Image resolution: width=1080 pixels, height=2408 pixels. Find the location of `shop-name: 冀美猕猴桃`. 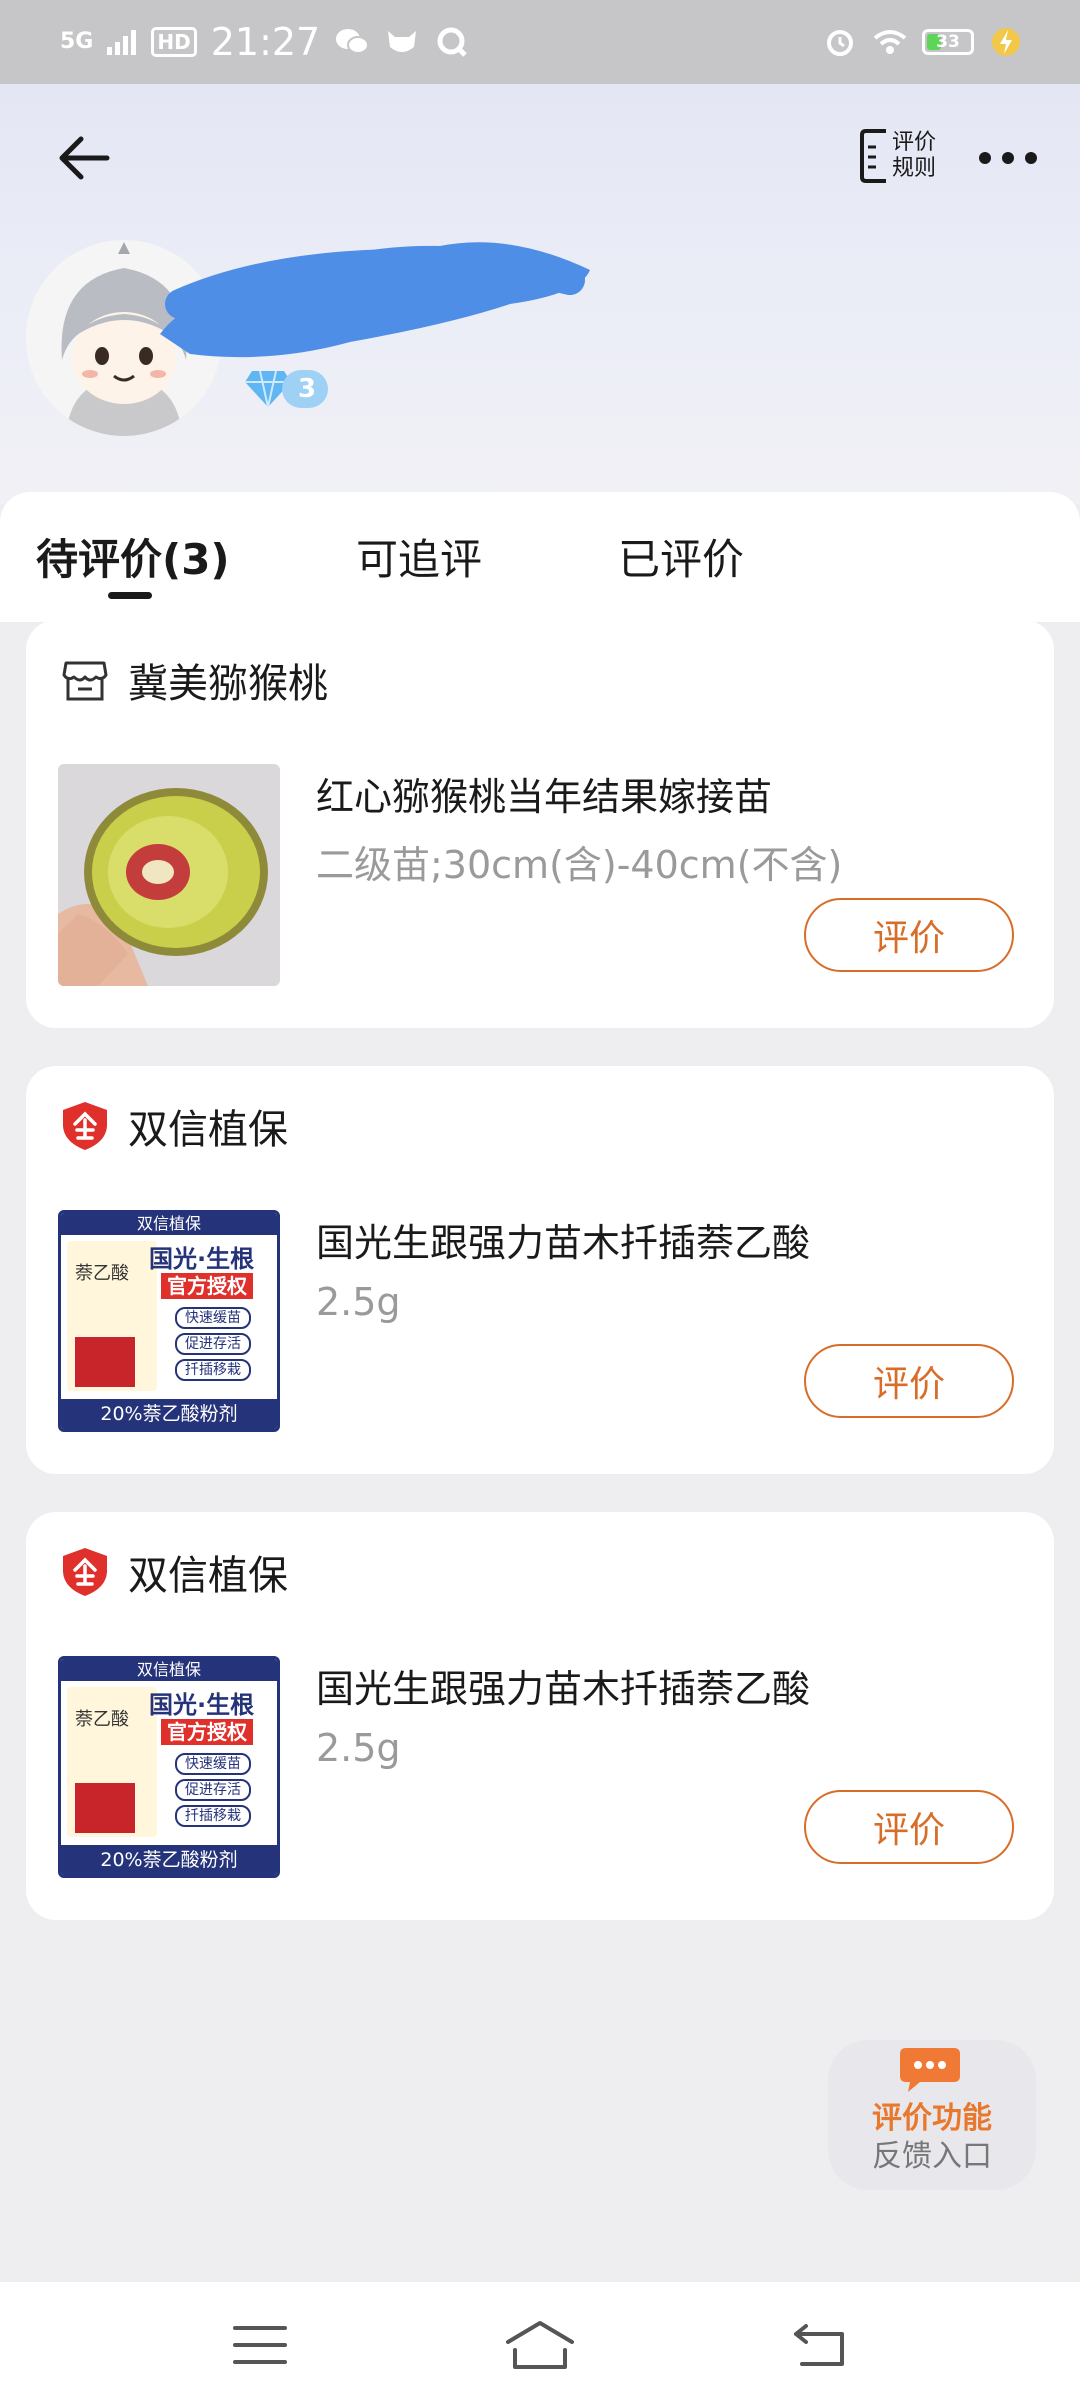

shop-name: 冀美猕猴桃 is located at coordinates (228, 684).